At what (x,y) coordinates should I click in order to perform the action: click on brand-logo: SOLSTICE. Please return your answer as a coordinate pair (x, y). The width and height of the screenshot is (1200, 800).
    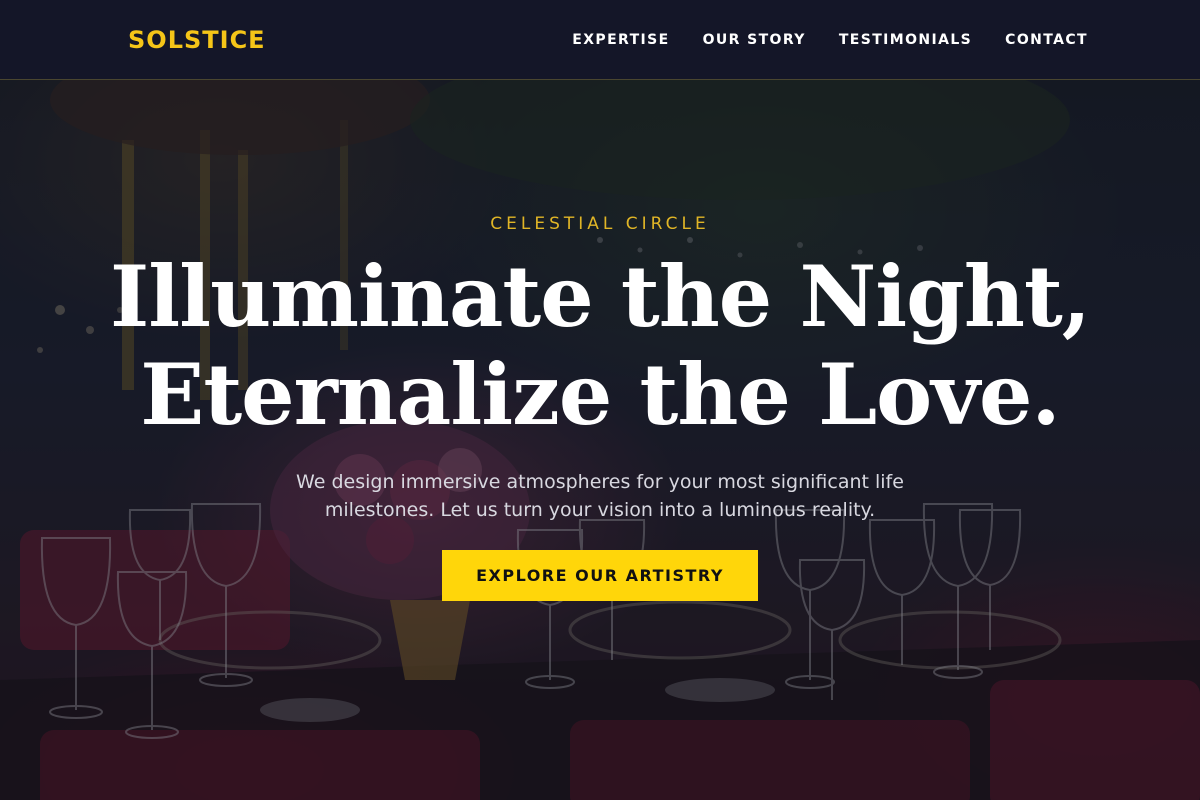
    Looking at the image, I should click on (197, 40).